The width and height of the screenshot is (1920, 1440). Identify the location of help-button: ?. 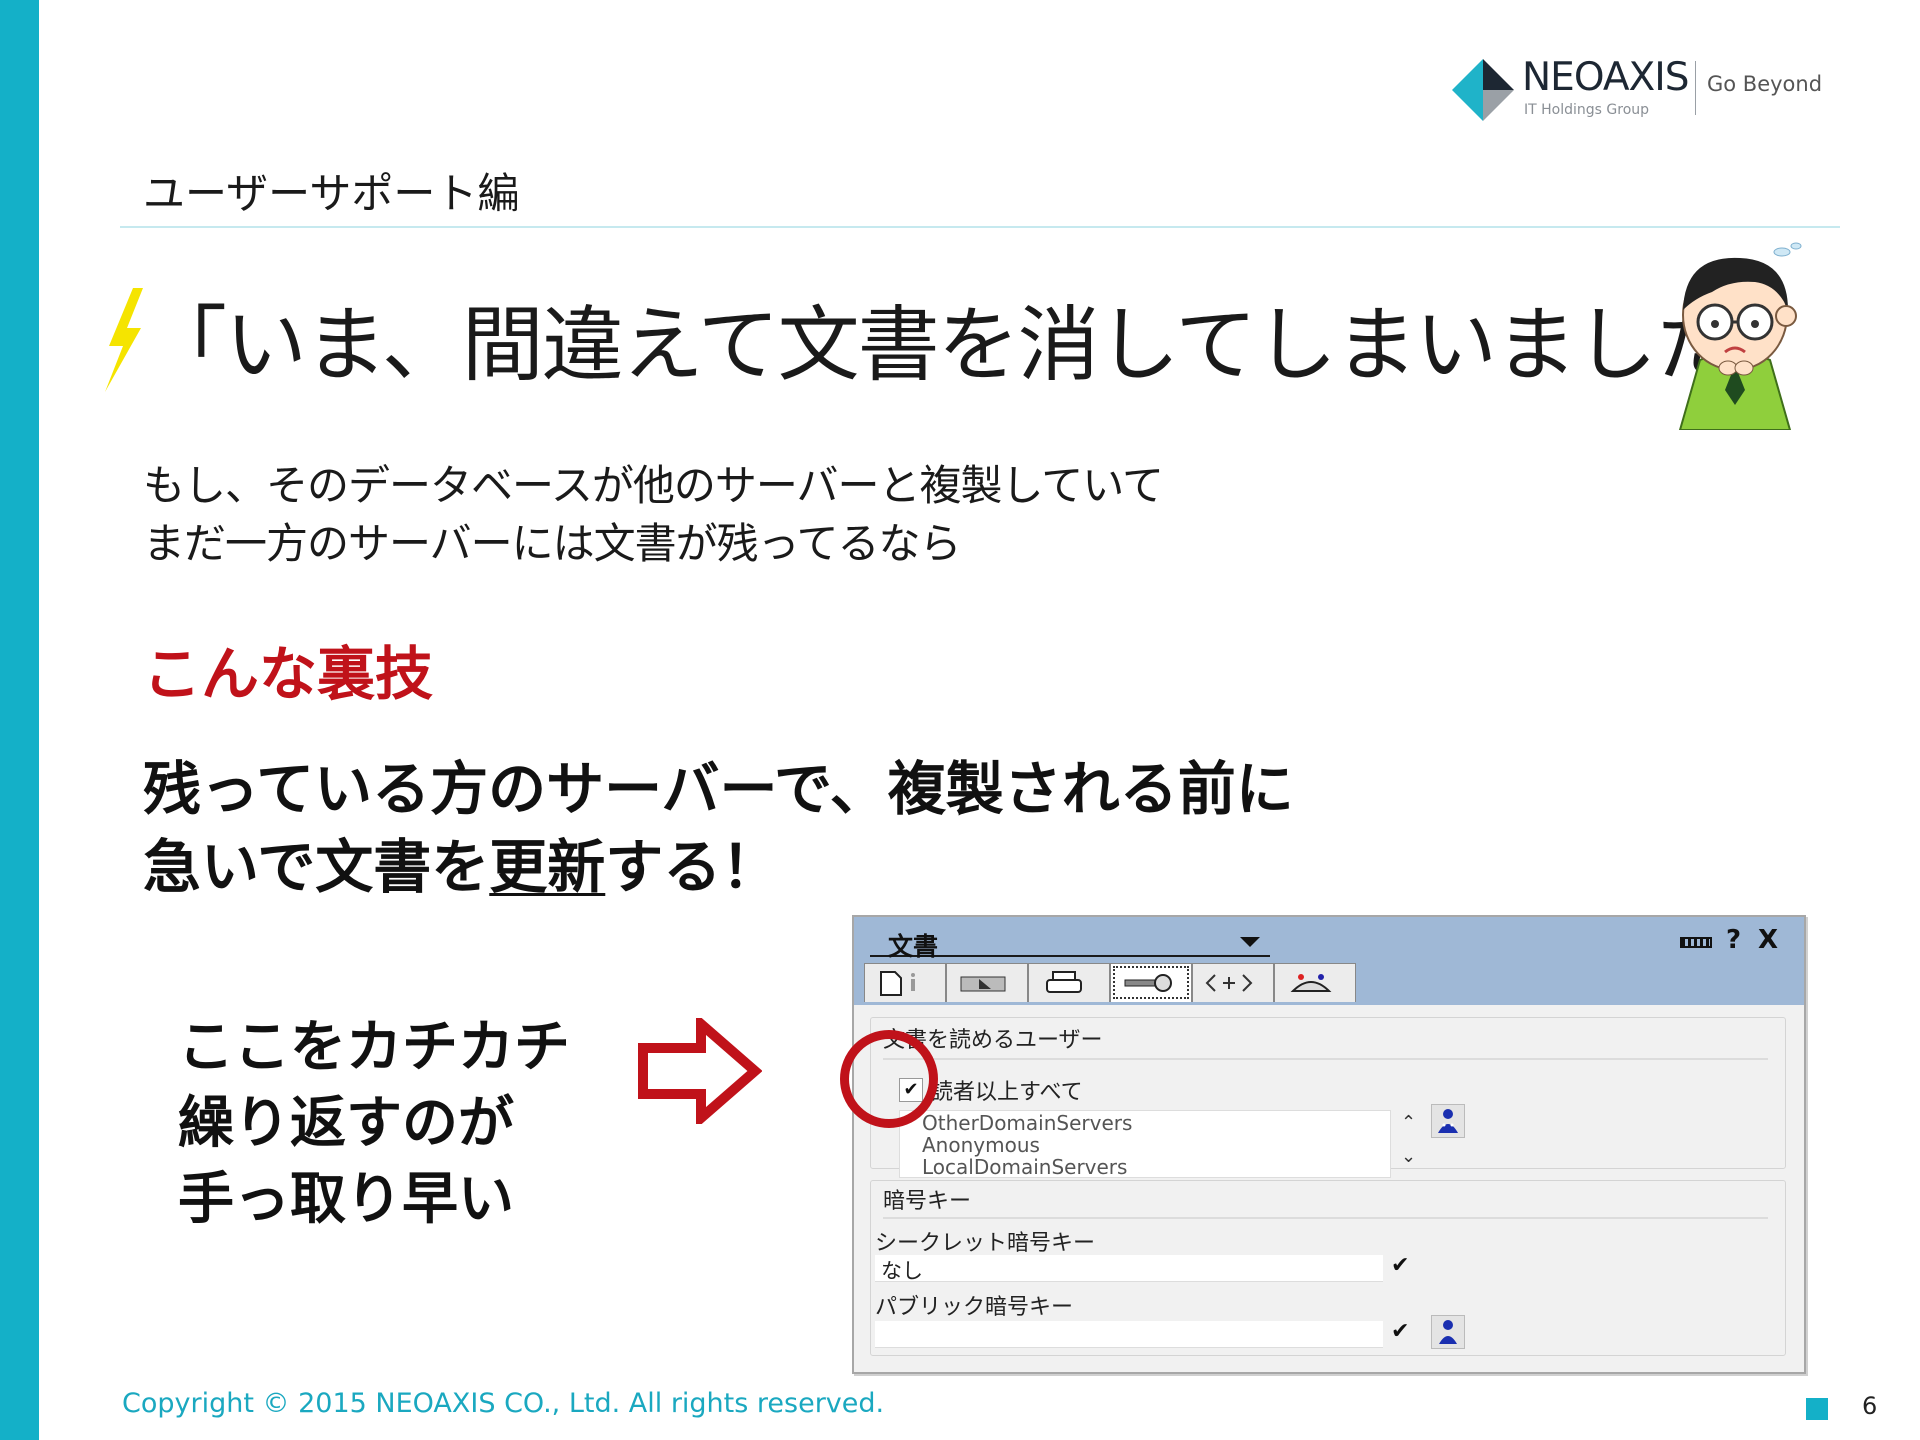
(1733, 940).